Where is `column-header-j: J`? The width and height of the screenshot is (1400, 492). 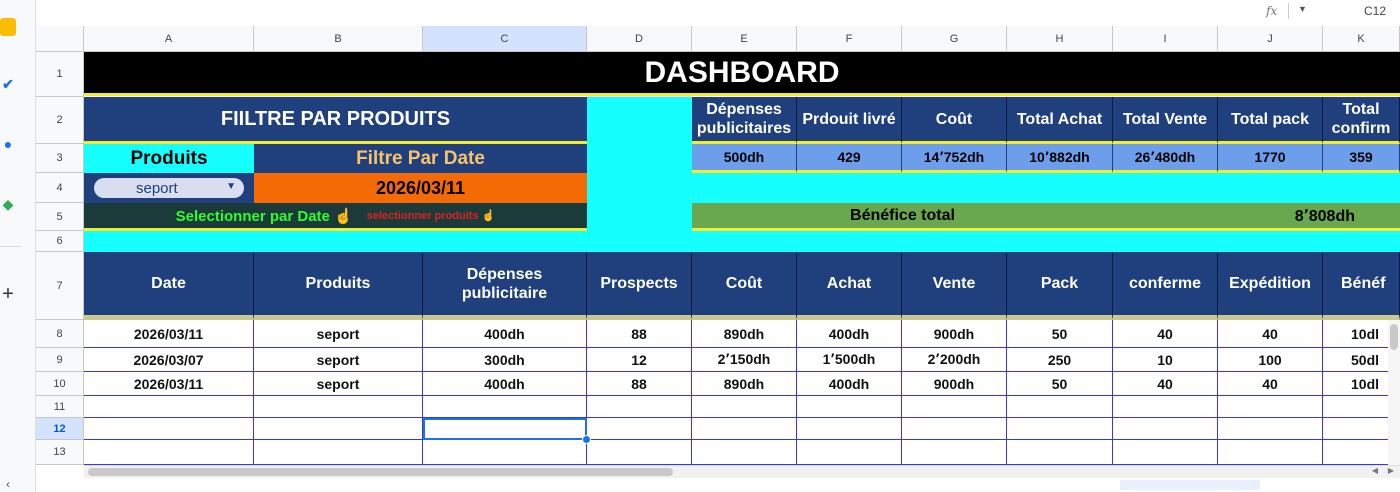
column-header-j: J is located at coordinates (1270, 39).